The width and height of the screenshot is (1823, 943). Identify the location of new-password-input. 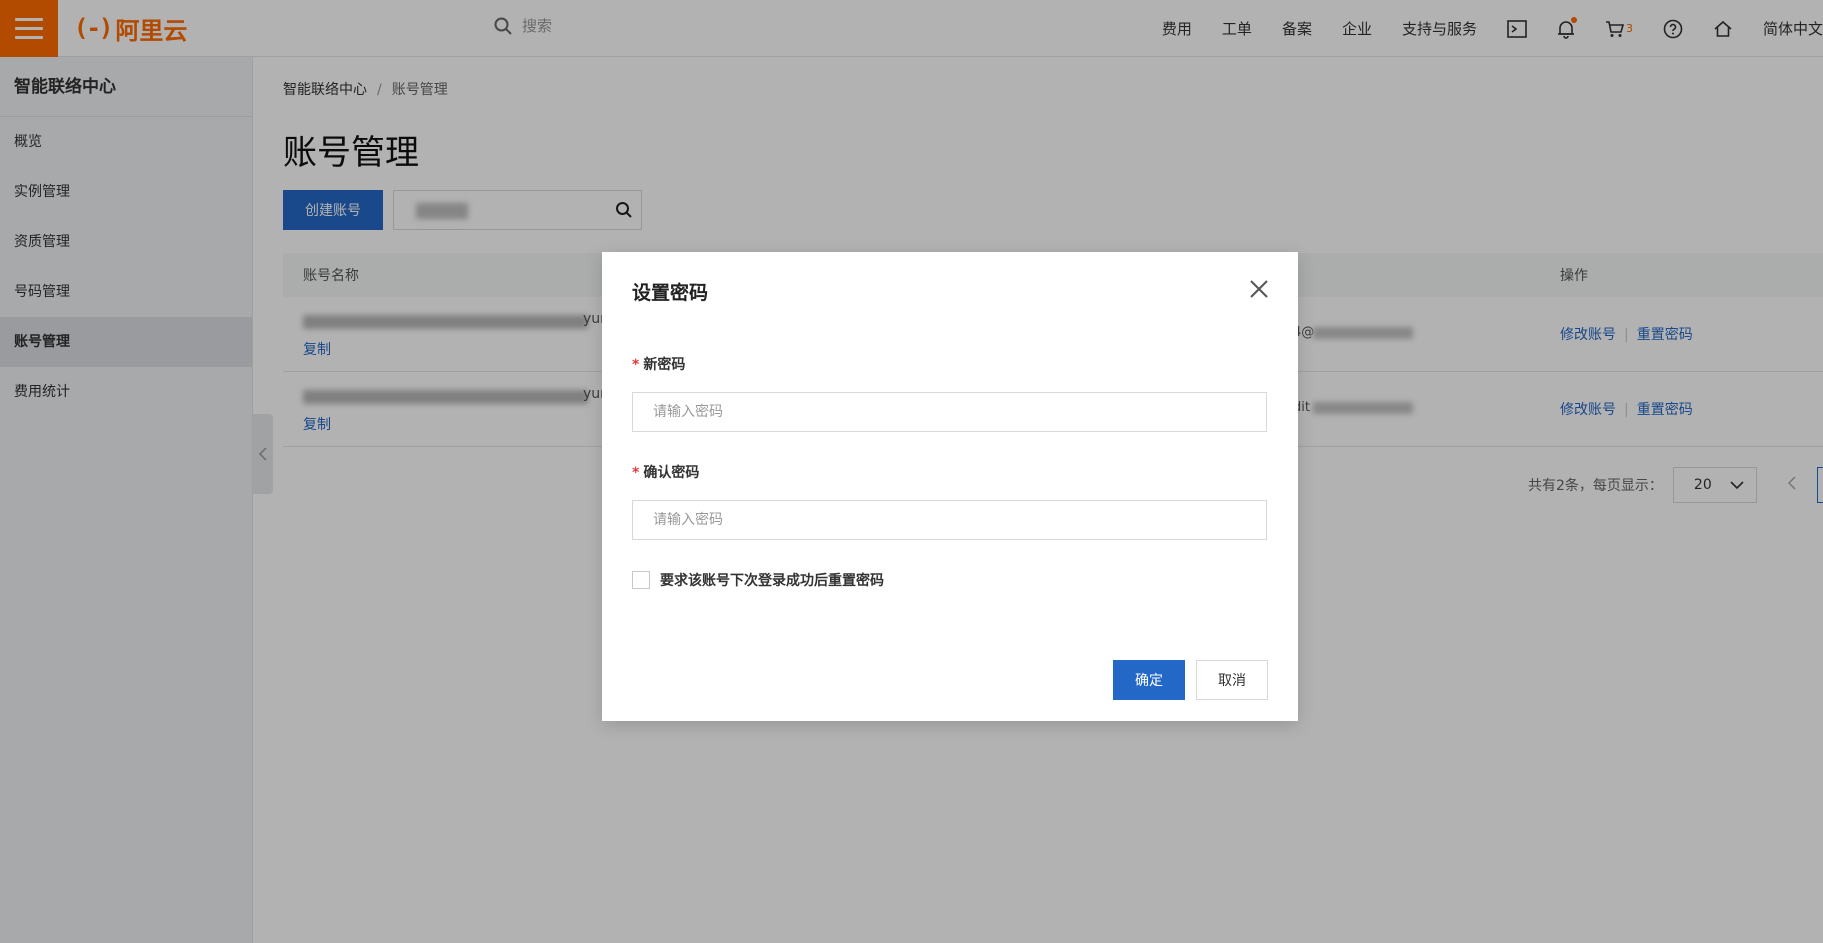
(949, 412).